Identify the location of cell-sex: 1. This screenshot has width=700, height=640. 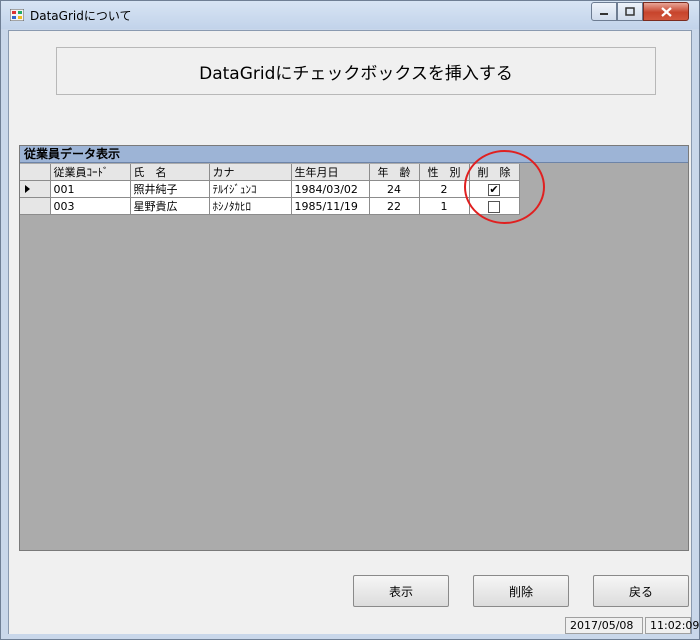
(444, 206).